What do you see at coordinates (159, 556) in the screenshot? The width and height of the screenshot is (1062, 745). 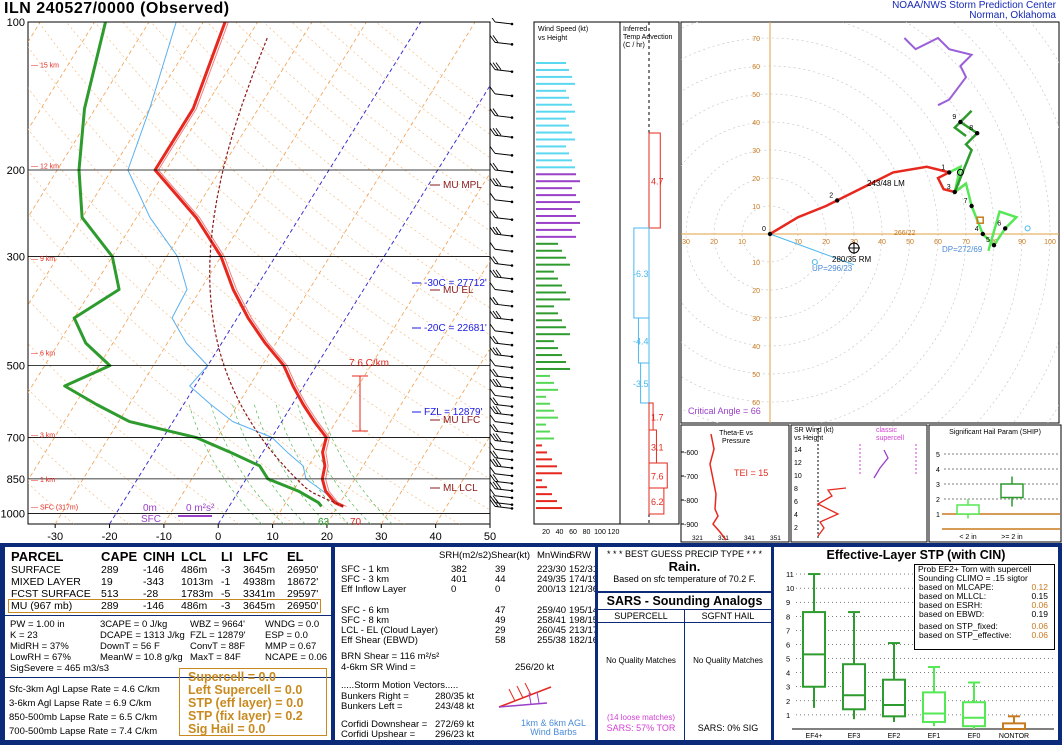 I see `cinh-header: CINH` at bounding box center [159, 556].